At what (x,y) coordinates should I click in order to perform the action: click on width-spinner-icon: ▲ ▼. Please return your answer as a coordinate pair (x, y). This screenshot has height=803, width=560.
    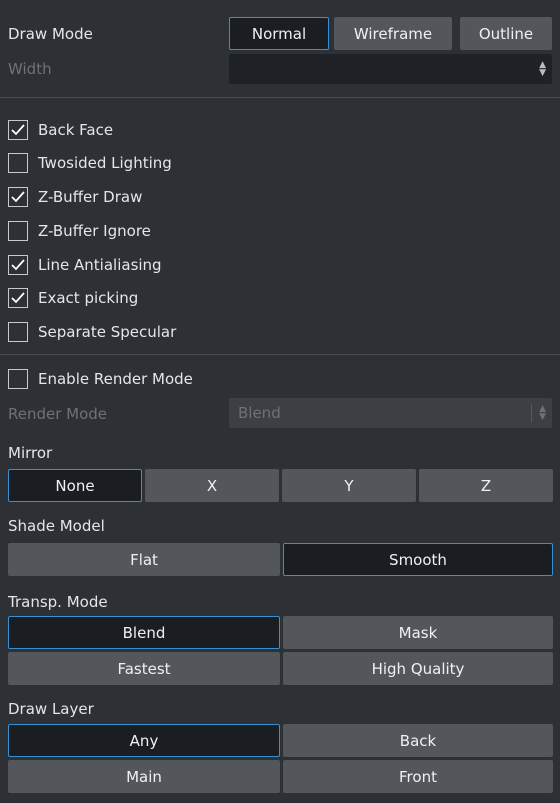
    Looking at the image, I should click on (542, 69).